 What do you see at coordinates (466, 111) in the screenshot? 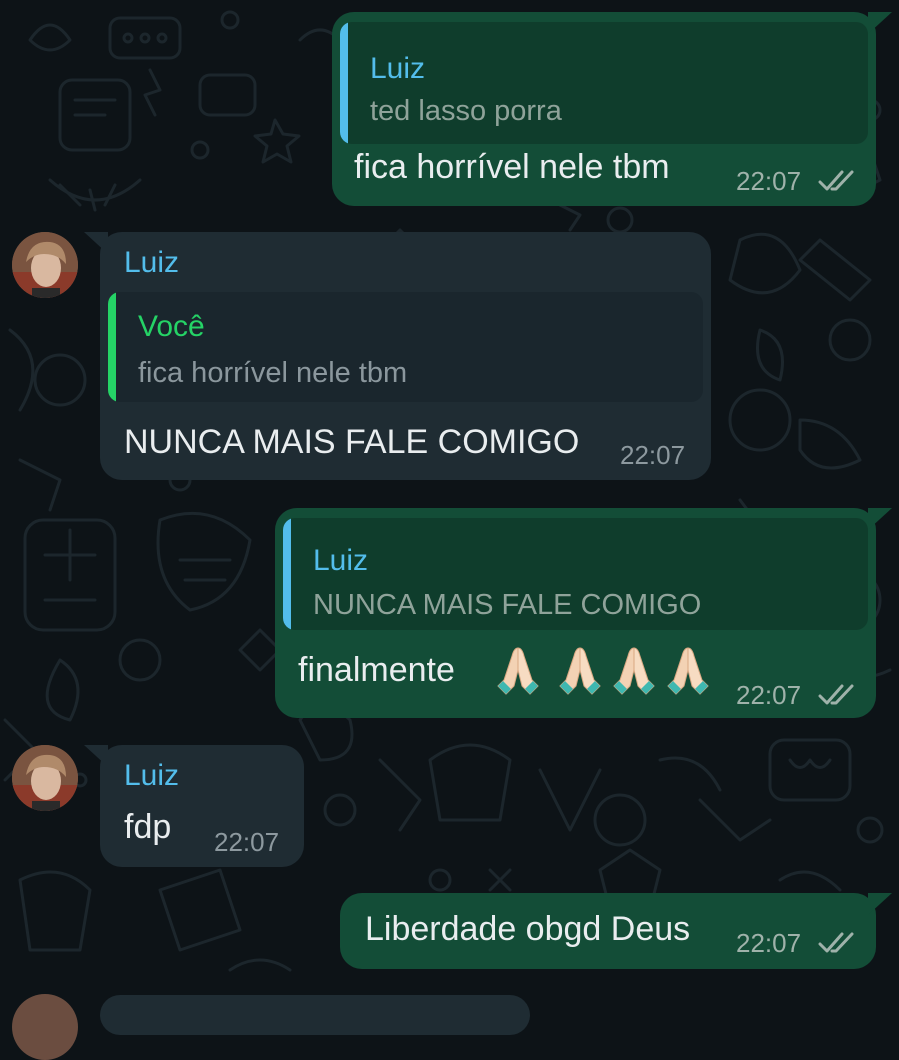
I see `quote-text: ted lasso porra` at bounding box center [466, 111].